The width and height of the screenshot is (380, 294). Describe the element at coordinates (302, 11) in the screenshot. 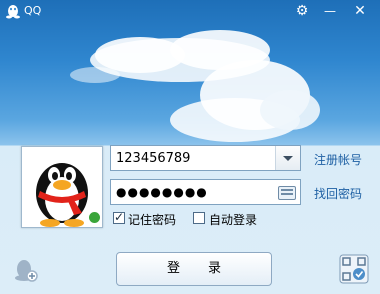

I see `settings-gear-icon: ⚙` at that location.